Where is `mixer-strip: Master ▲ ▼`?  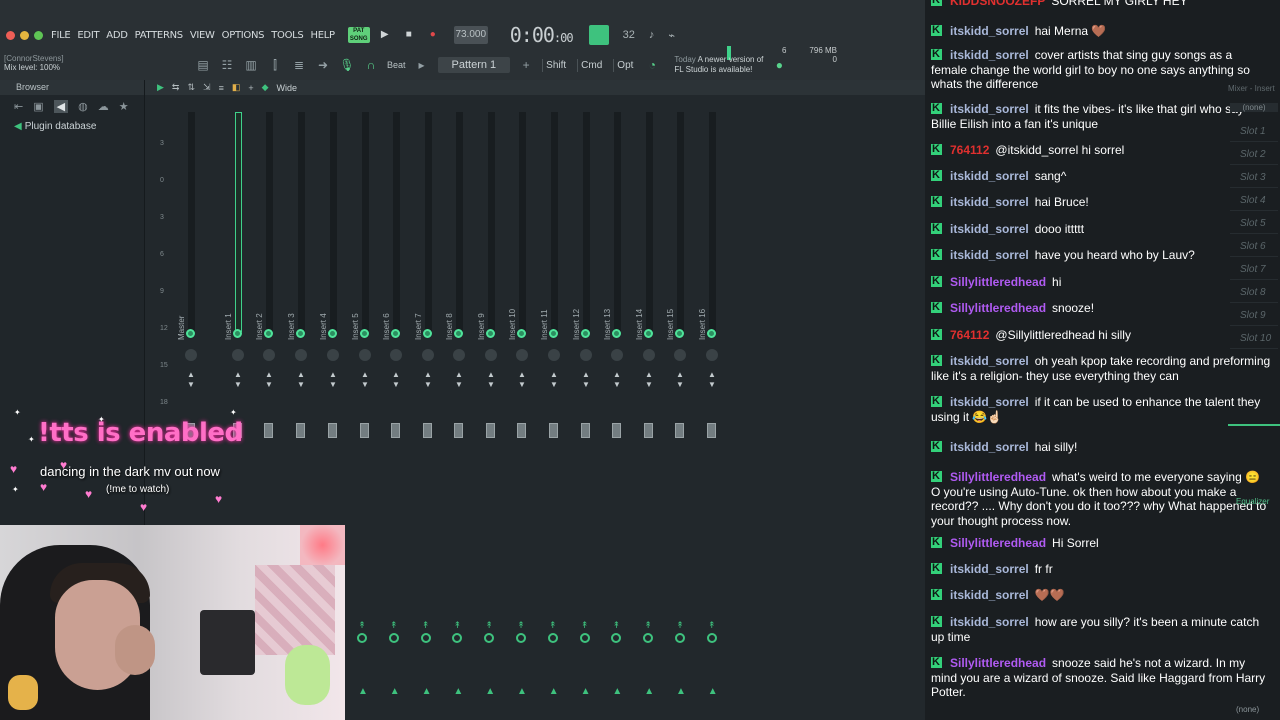 mixer-strip: Master ▲ ▼ is located at coordinates (191, 275).